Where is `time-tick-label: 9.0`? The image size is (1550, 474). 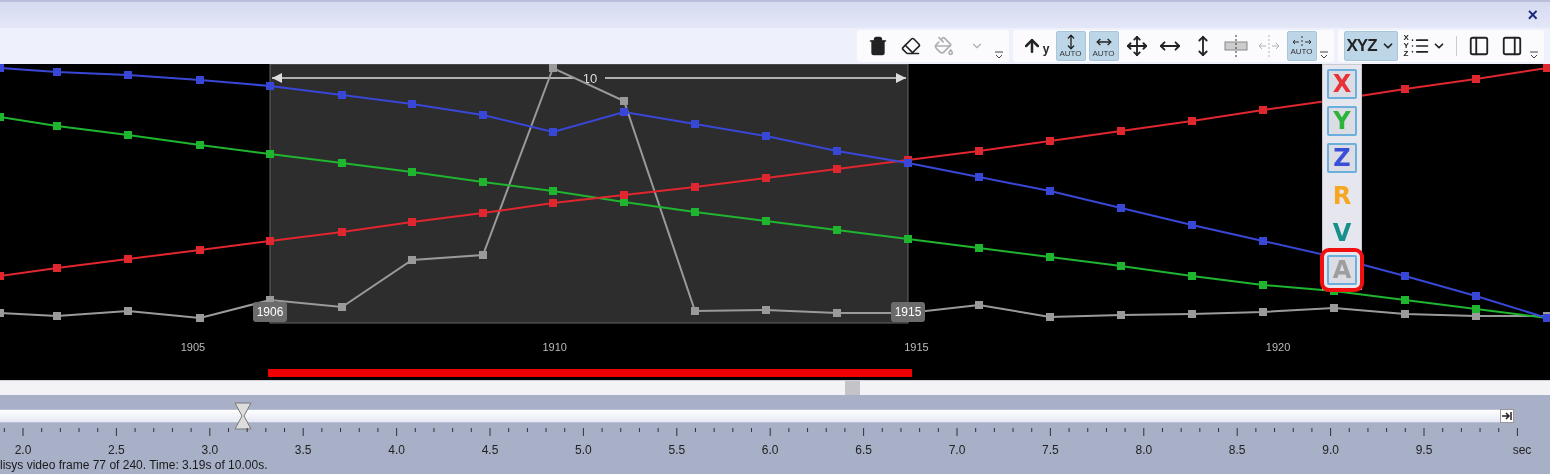
time-tick-label: 9.0 is located at coordinates (1330, 449).